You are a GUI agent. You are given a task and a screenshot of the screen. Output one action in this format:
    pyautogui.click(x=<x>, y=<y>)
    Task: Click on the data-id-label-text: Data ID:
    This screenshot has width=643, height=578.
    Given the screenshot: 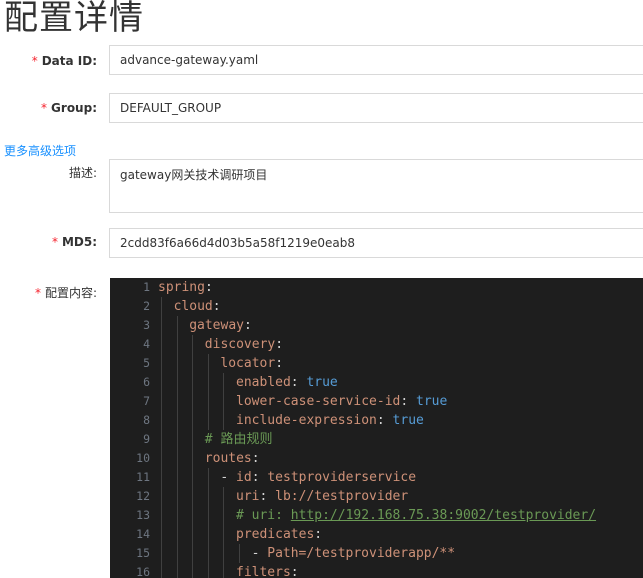 What is the action you would take?
    pyautogui.click(x=69, y=61)
    